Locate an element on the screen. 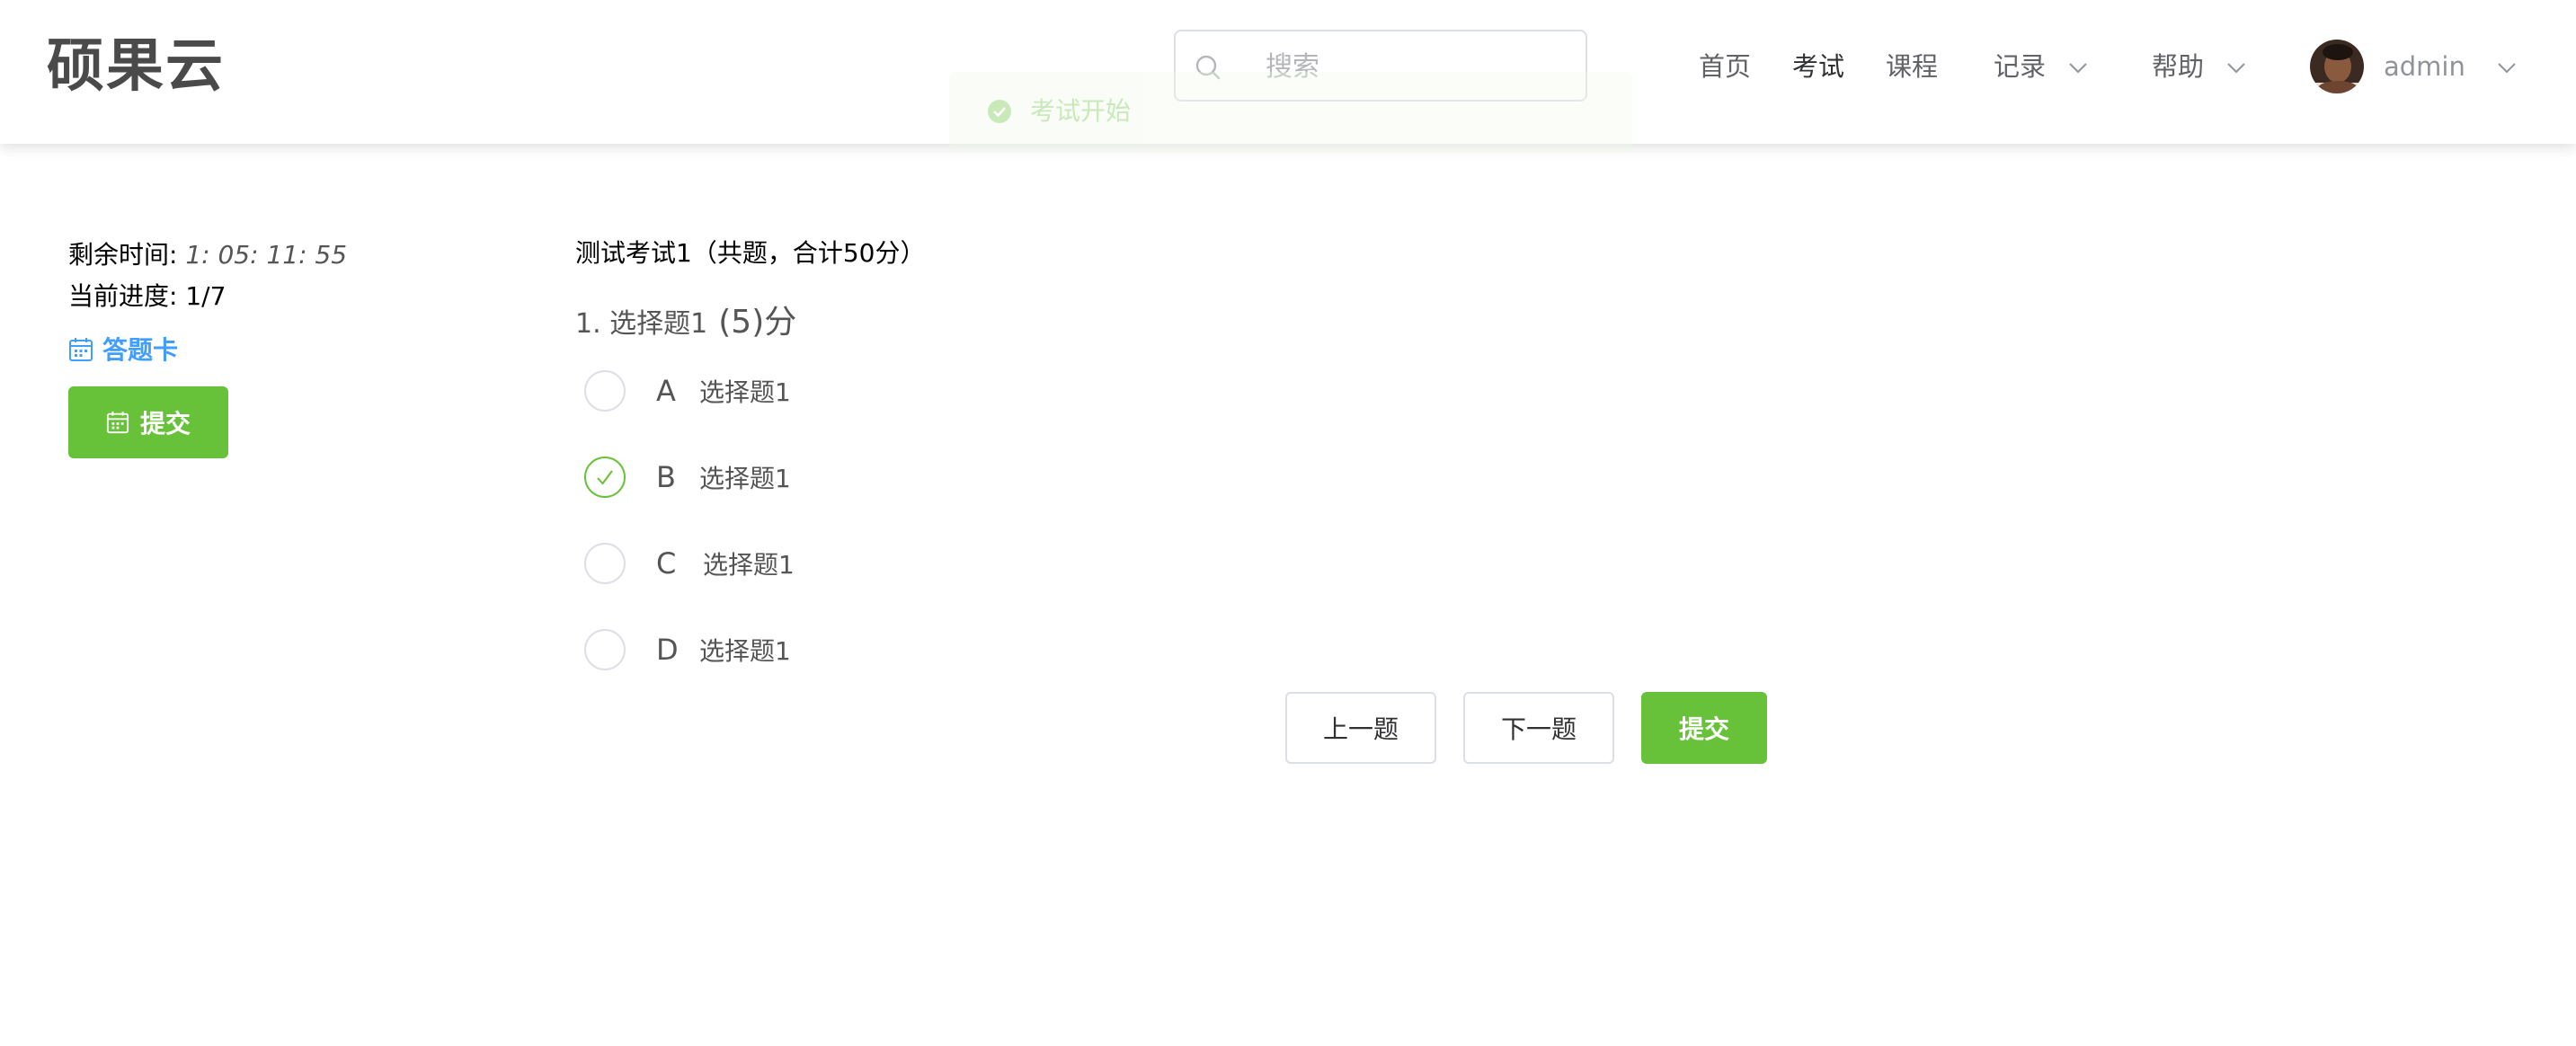 The image size is (2576, 1046). option-letter: B is located at coordinates (666, 477).